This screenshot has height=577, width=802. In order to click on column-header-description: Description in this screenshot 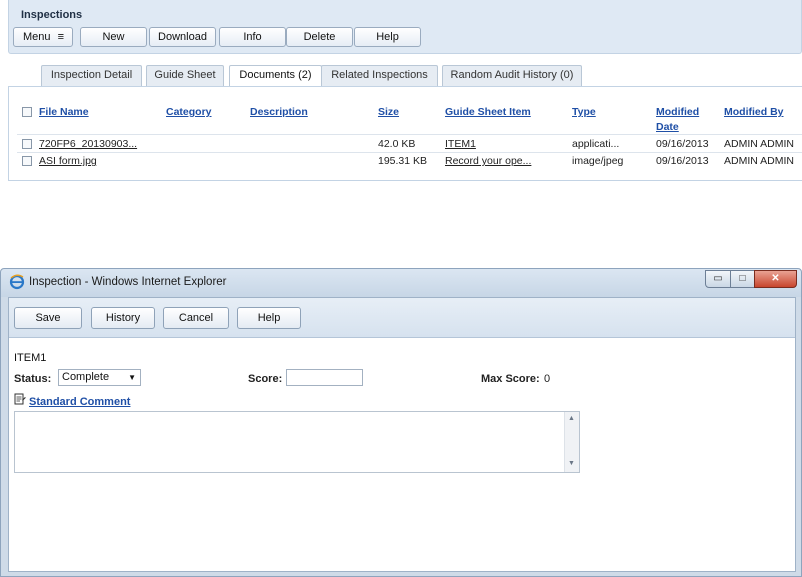, I will do `click(279, 112)`.